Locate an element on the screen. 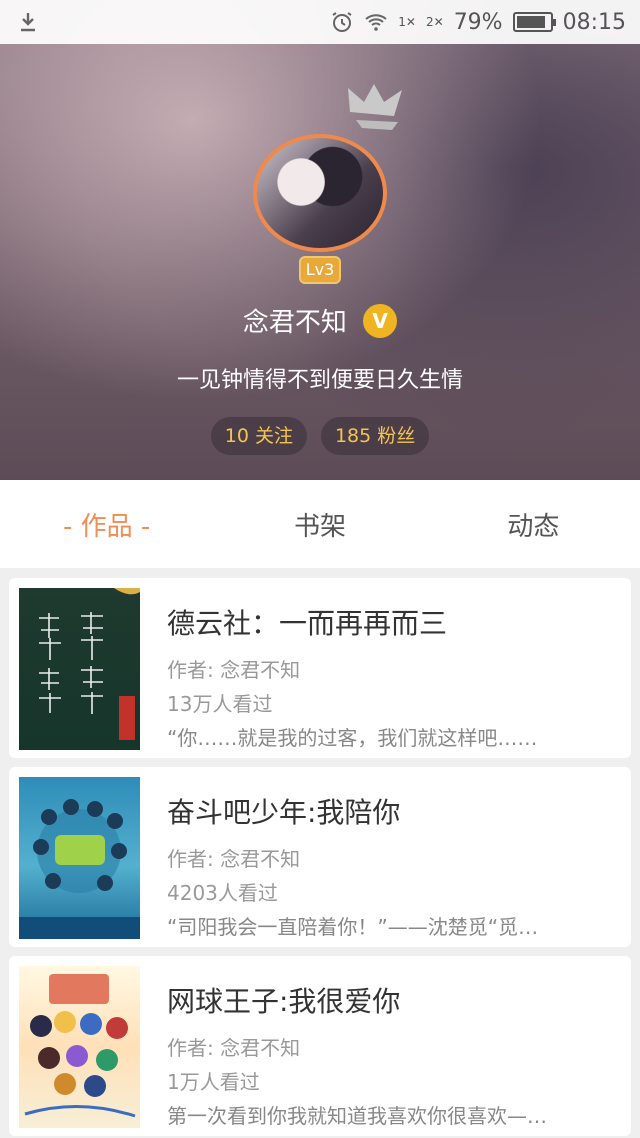 The image size is (640, 1138). avatar is located at coordinates (320, 201).